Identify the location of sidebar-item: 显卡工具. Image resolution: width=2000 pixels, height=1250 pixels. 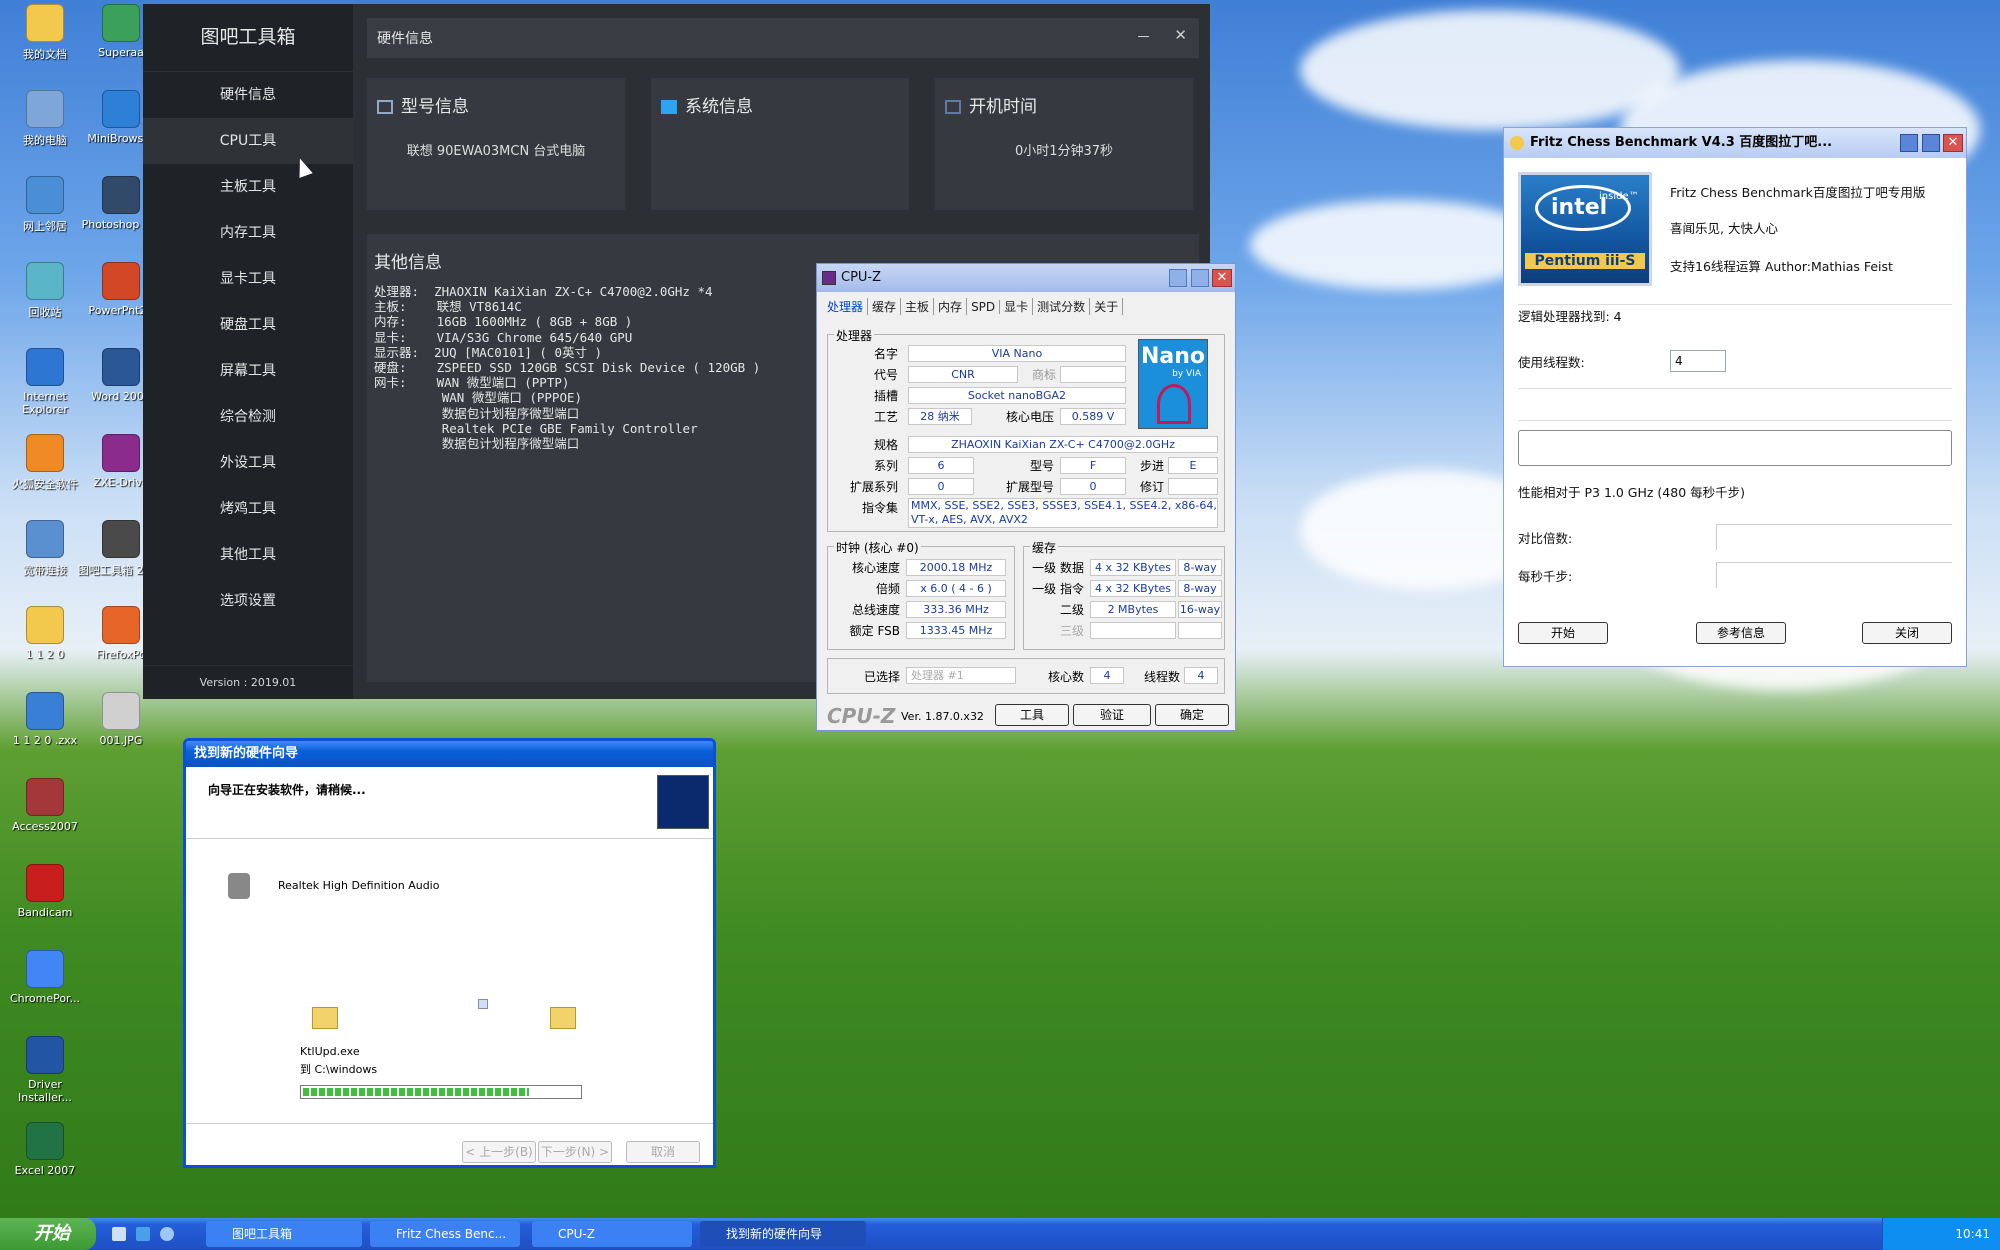
(248, 279).